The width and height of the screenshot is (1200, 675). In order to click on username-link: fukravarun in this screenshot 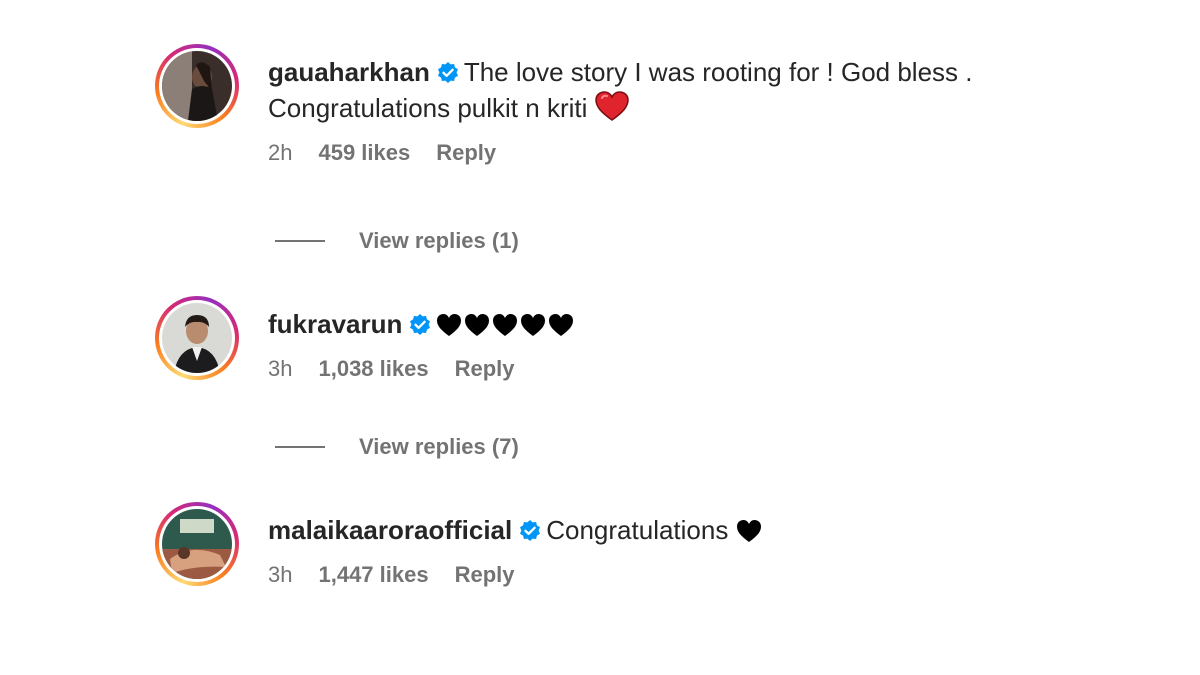, I will do `click(335, 324)`.